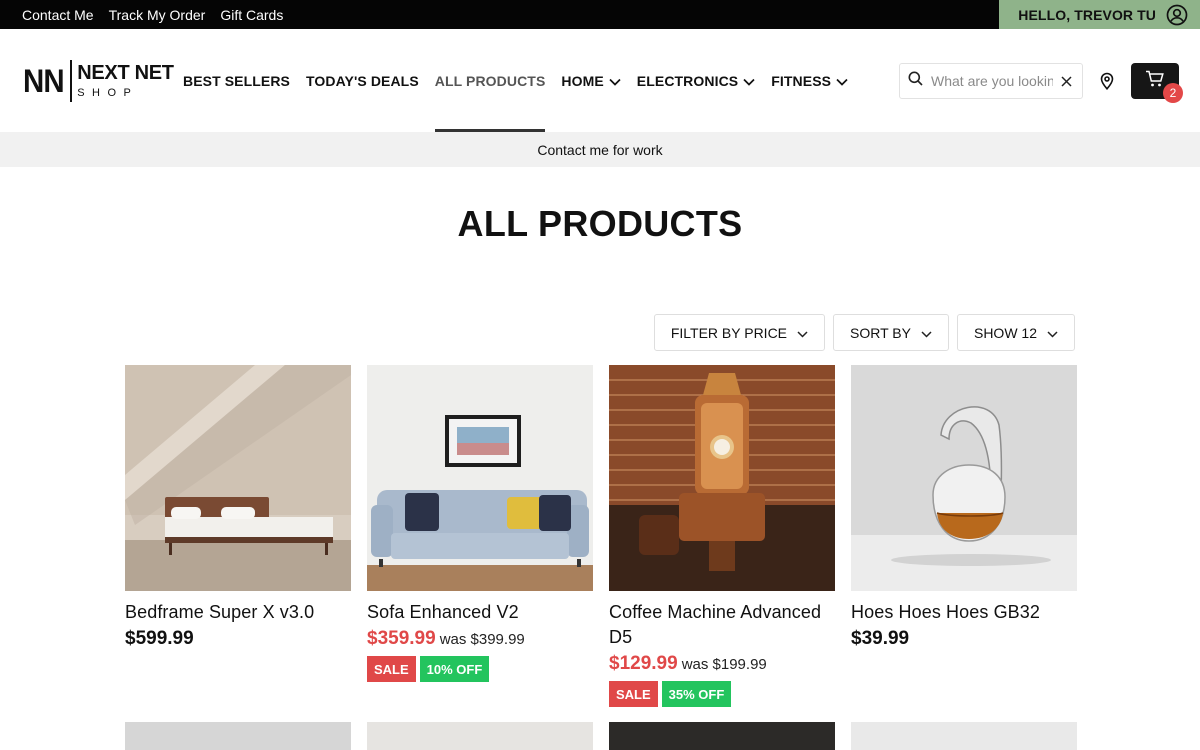  Describe the element at coordinates (480, 478) in the screenshot. I see `product-image-sofa` at that location.